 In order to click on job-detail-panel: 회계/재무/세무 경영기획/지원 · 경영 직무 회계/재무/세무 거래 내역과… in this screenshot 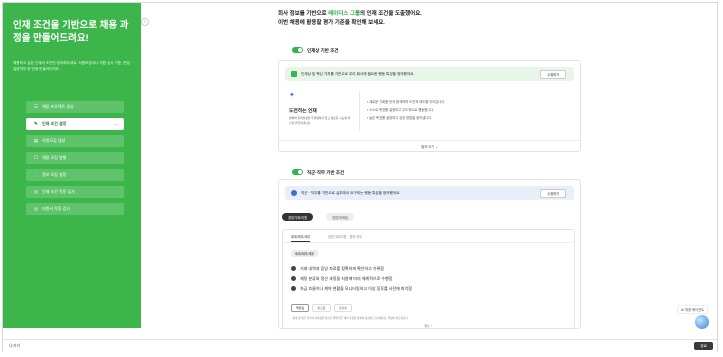, I will do `click(428, 279)`.